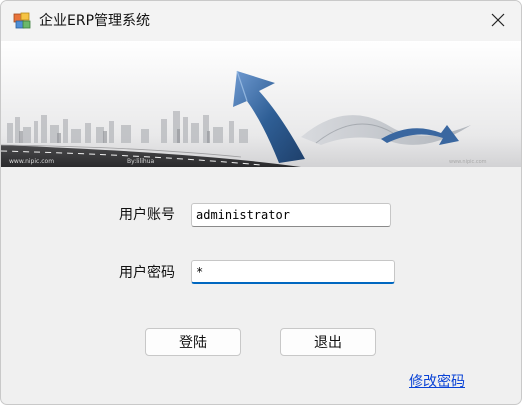  What do you see at coordinates (193, 342) in the screenshot?
I see `login-button: 登陆` at bounding box center [193, 342].